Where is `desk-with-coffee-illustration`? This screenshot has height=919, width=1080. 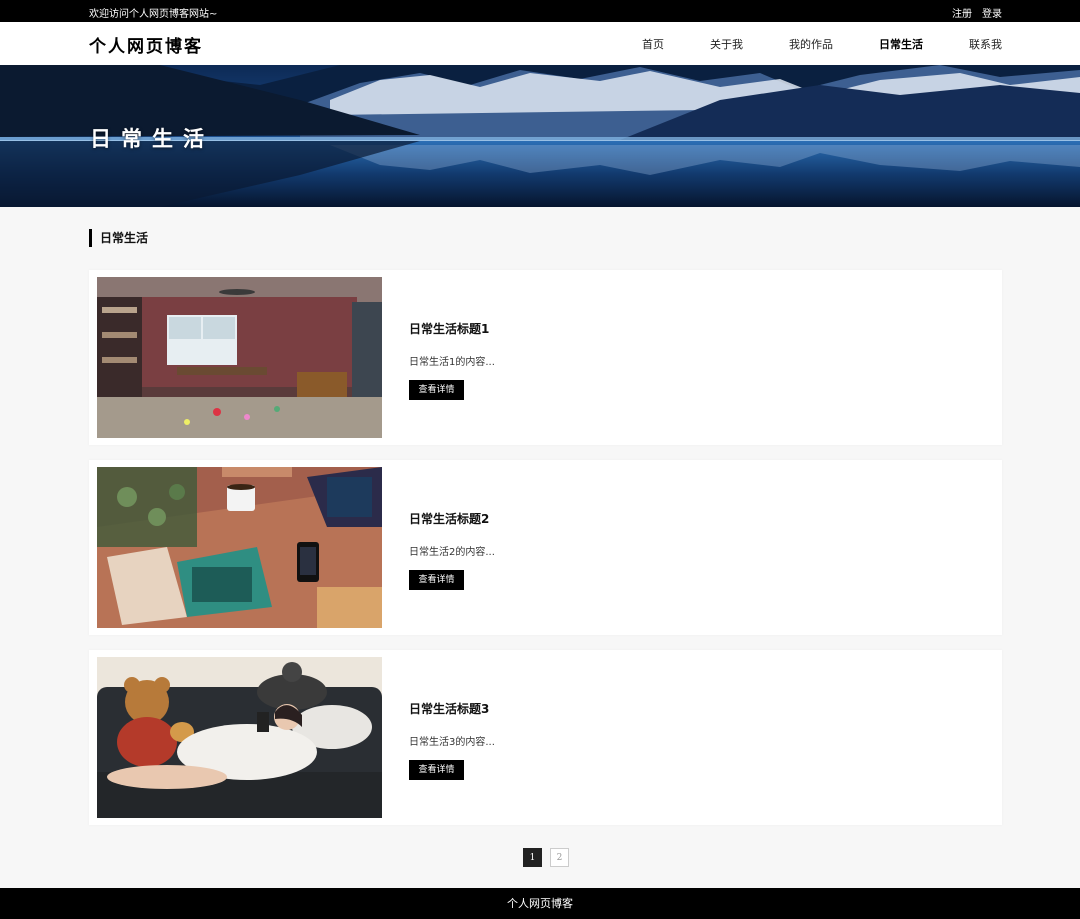
desk-with-coffee-illustration is located at coordinates (239, 547).